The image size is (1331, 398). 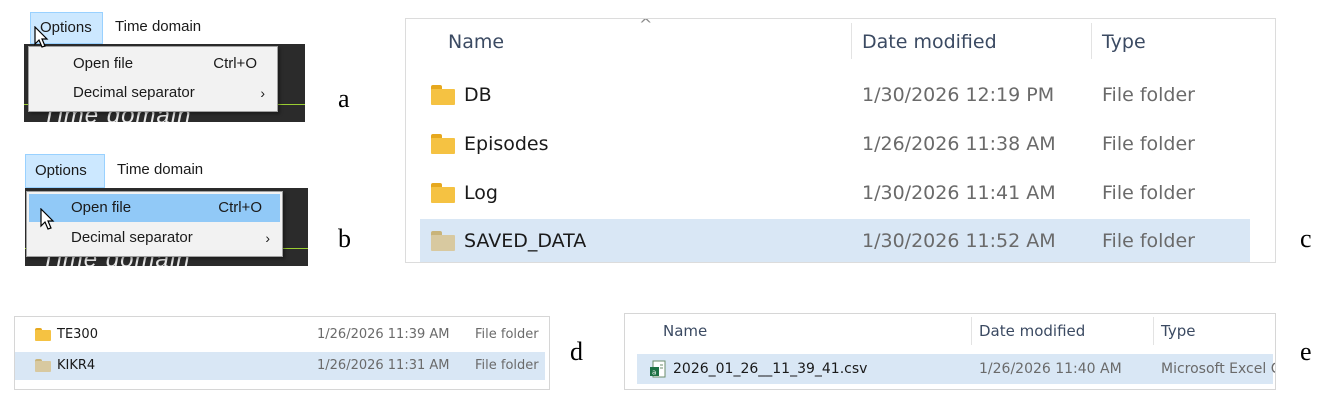 I want to click on file-name: 2026_01_26__11_39_41.csv, so click(x=770, y=369).